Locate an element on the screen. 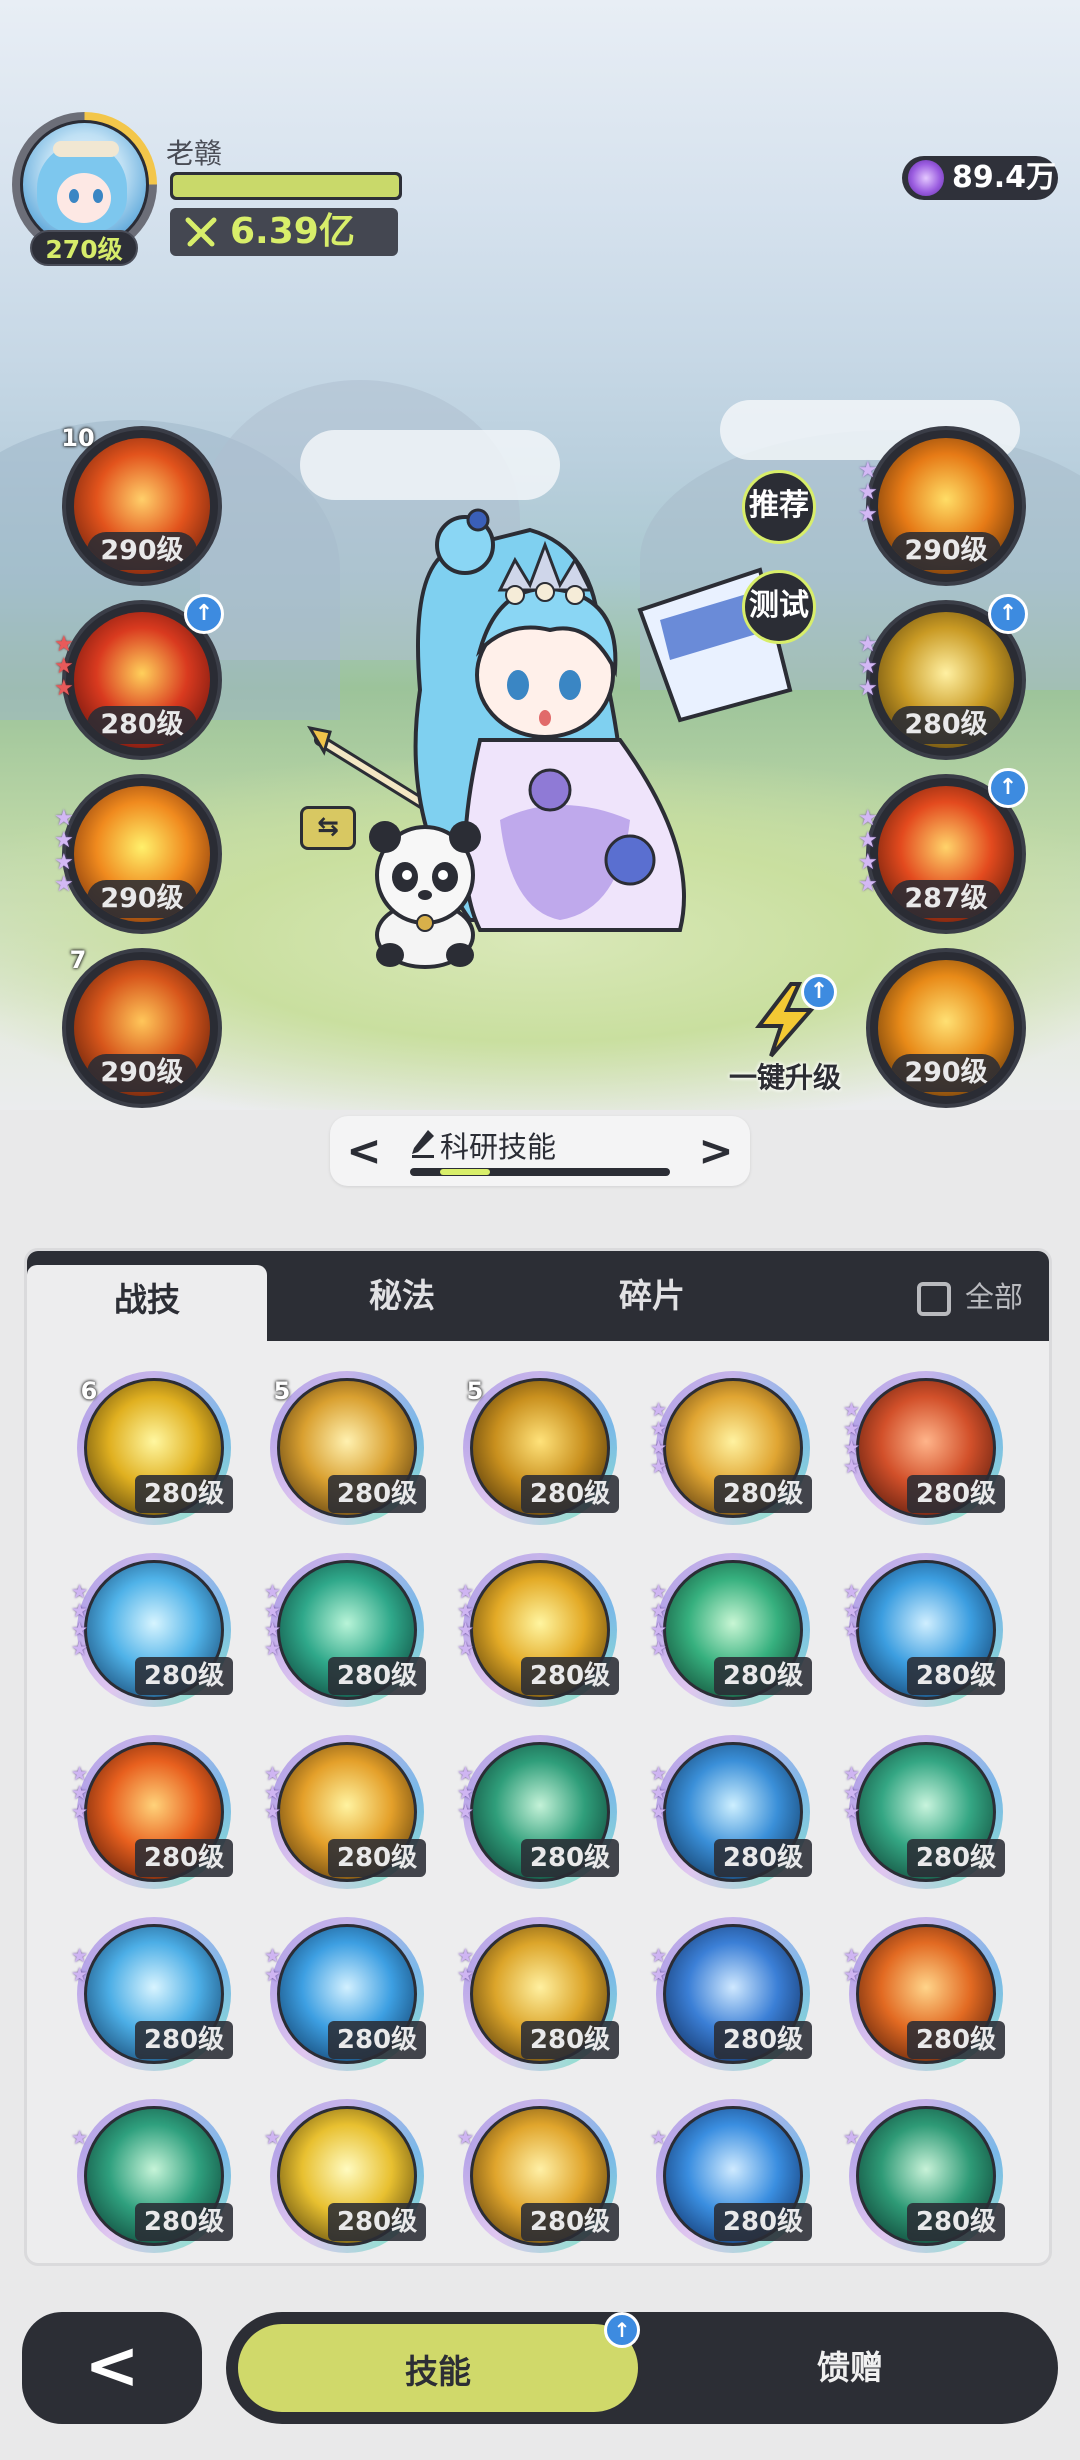 Image resolution: width=1080 pixels, height=2460 pixels. recommend-button: 推荐 is located at coordinates (779, 507).